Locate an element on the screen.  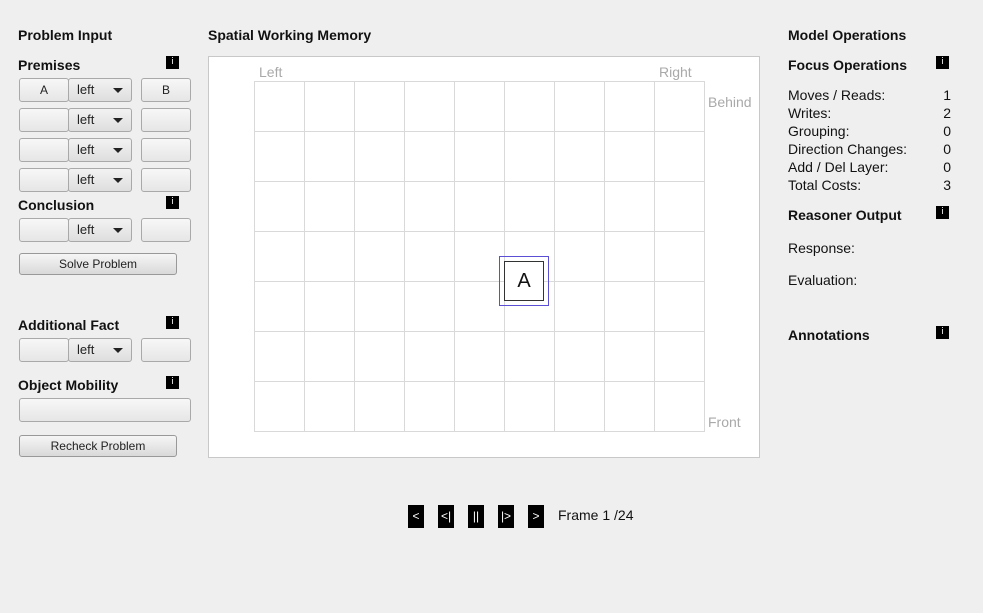
annotations-title: Annotations is located at coordinates (829, 335).